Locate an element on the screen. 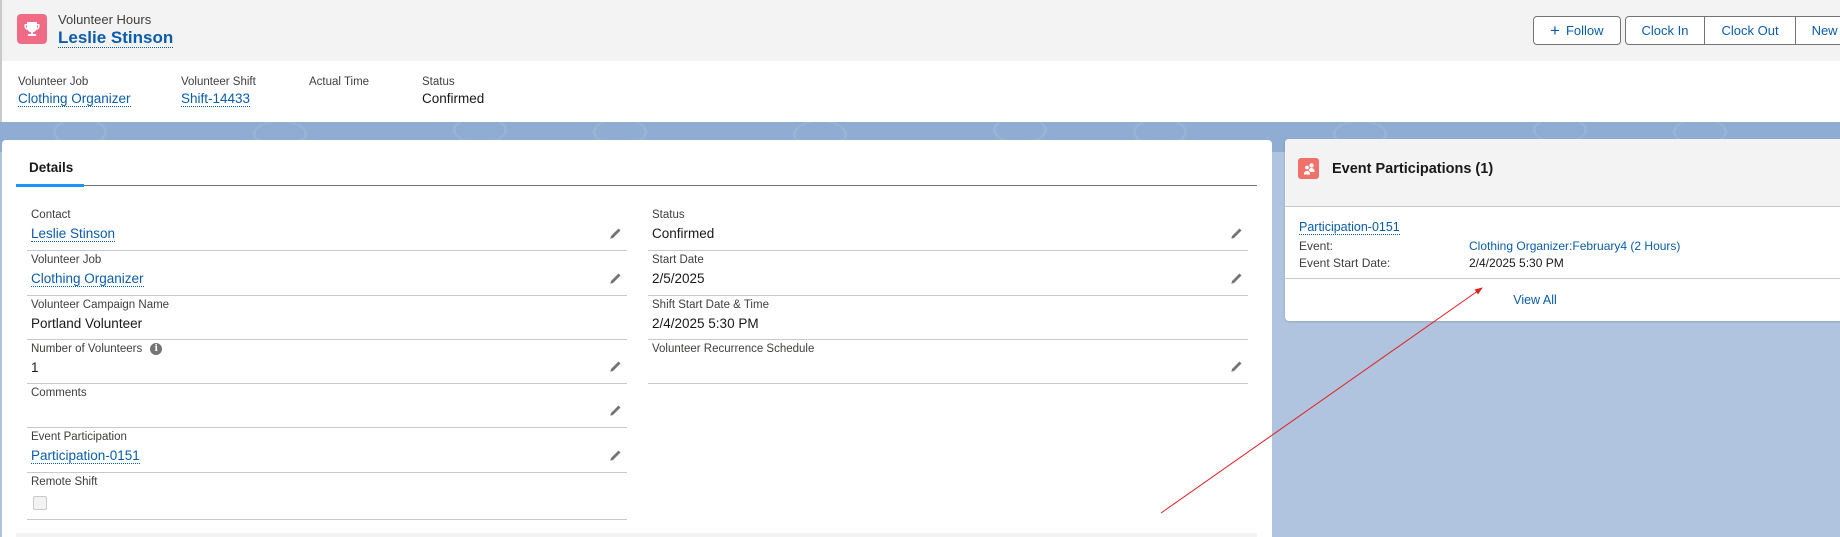 The height and width of the screenshot is (537, 1840). info-icon: i is located at coordinates (156, 349).